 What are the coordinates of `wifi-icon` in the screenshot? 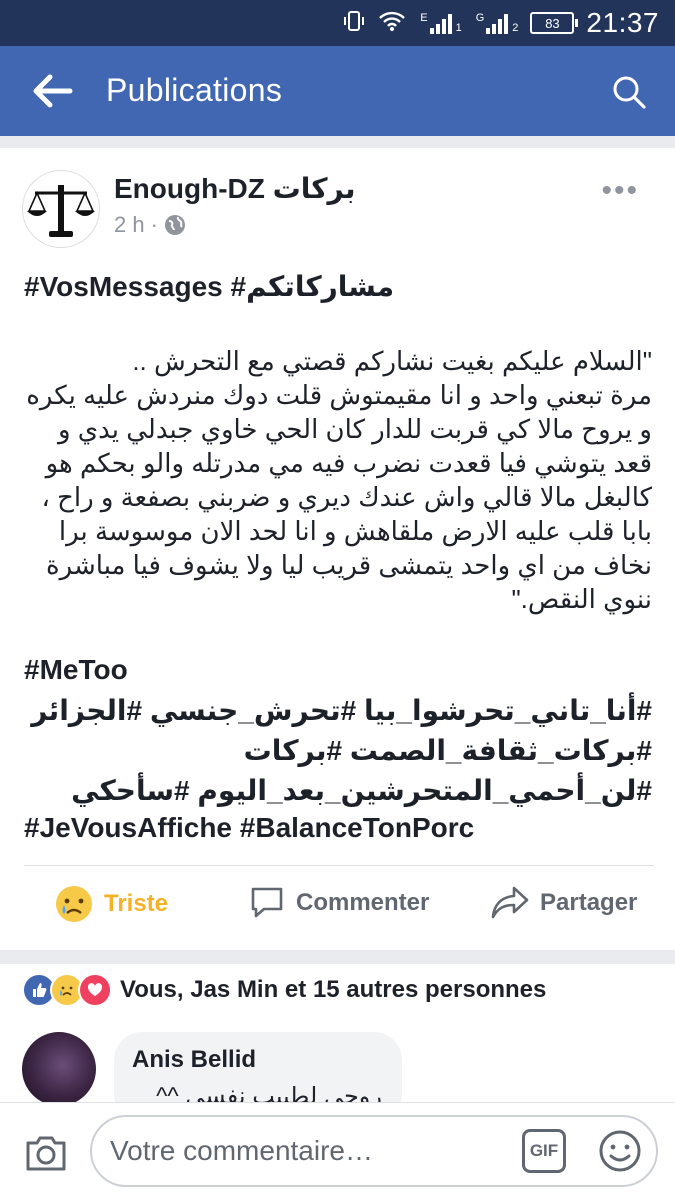 It's located at (392, 23).